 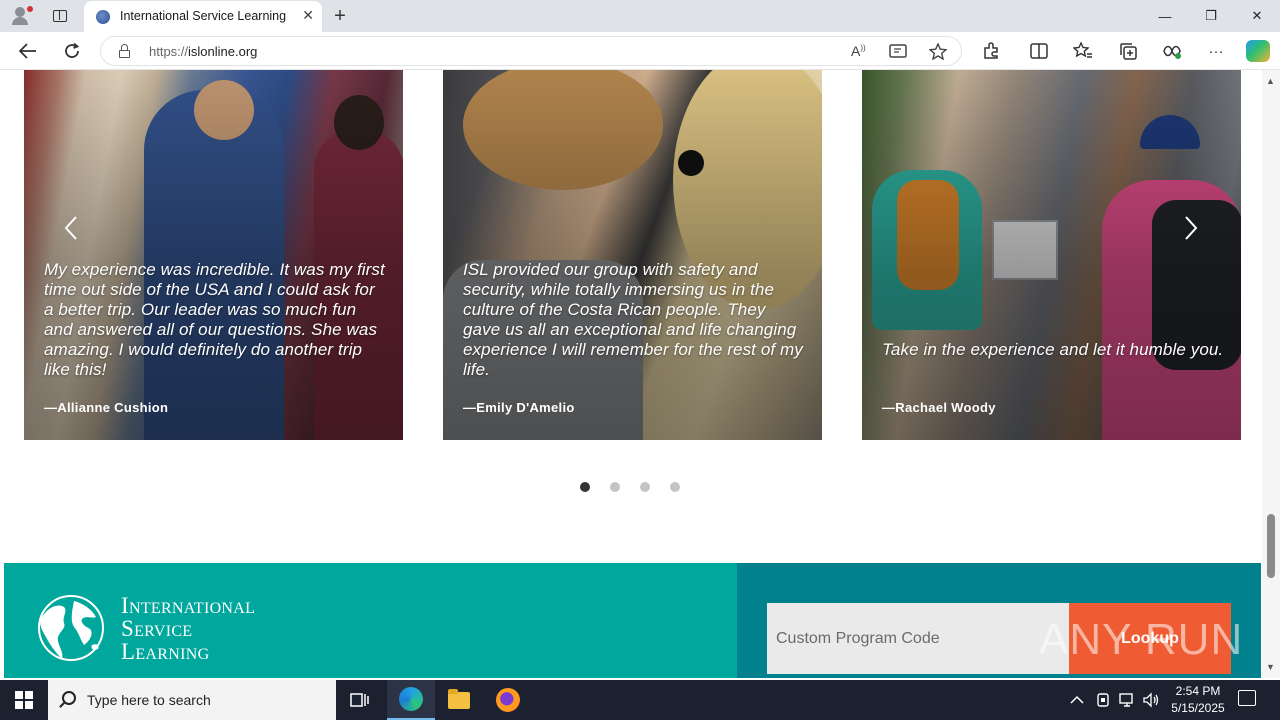 I want to click on notification-icon, so click(x=1247, y=698).